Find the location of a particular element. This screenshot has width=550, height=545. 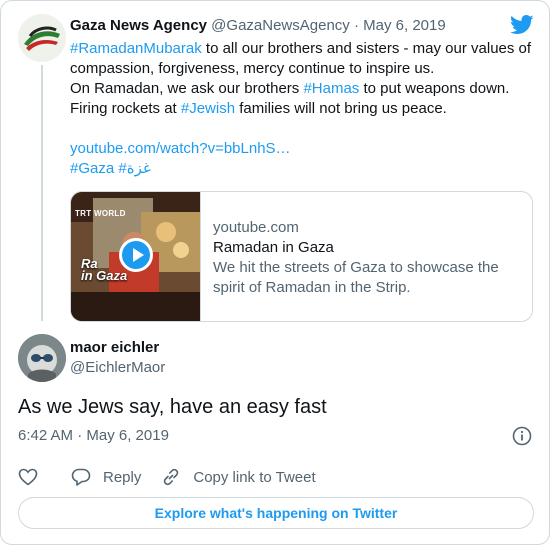

explore-twitter-button: Explore what's happening on Twitter is located at coordinates (276, 513).